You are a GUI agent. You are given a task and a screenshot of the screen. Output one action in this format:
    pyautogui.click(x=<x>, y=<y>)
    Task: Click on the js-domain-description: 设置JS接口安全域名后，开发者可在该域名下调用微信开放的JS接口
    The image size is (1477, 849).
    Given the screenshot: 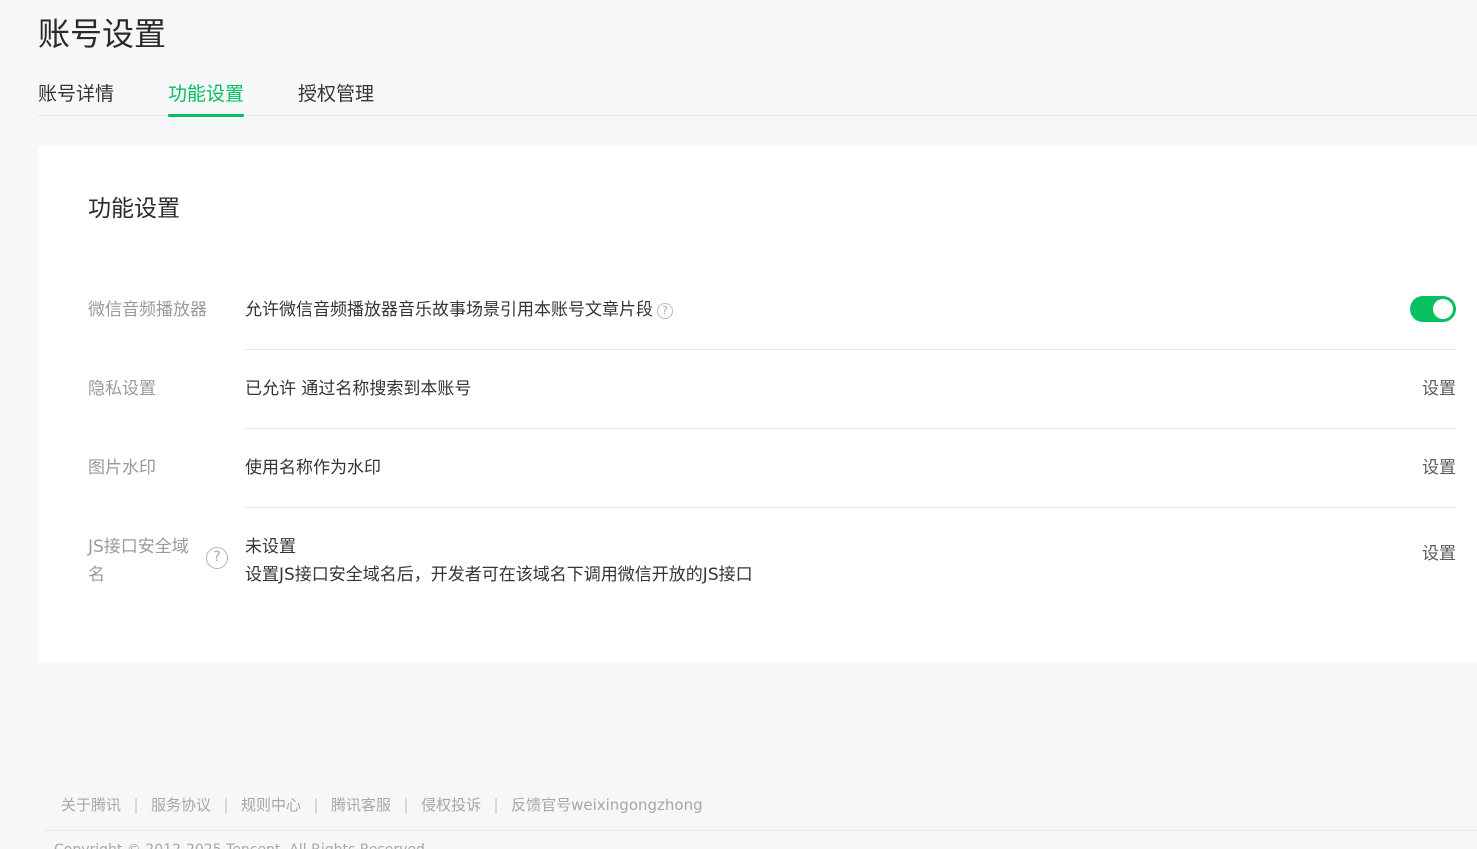 What is the action you would take?
    pyautogui.click(x=499, y=575)
    